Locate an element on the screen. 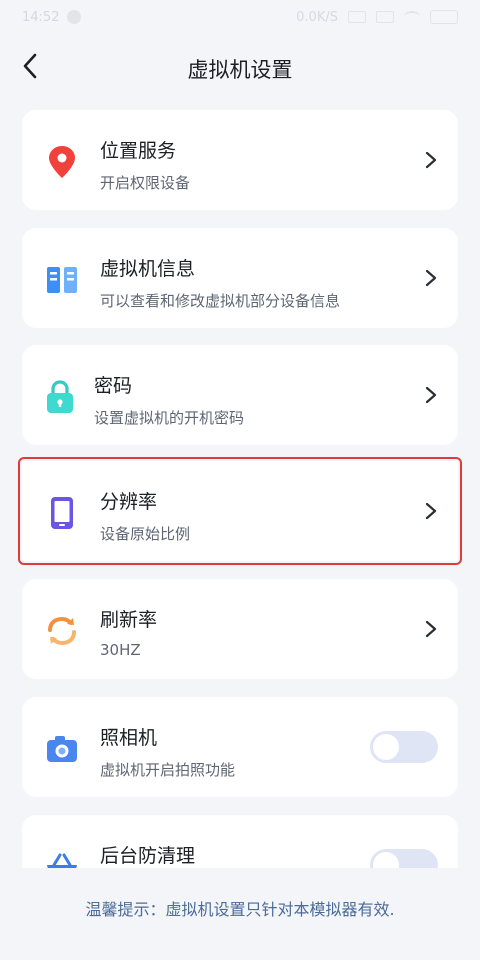 This screenshot has height=960, width=480. alarm-icon is located at coordinates (357, 17).